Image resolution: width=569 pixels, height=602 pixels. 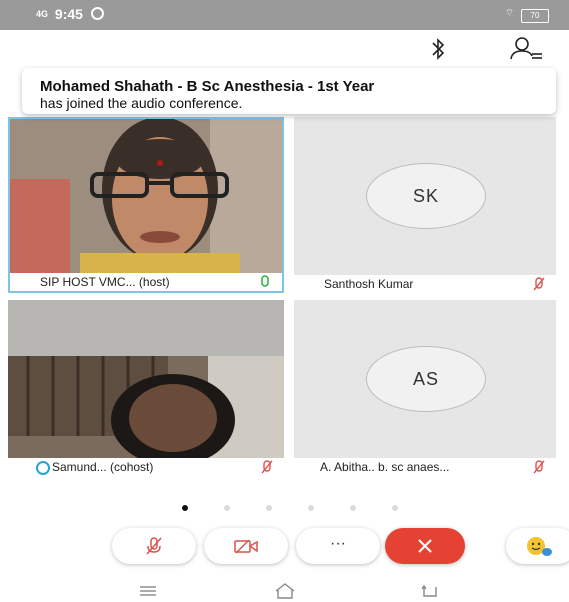 I want to click on video-muted-icon, so click(x=246, y=546).